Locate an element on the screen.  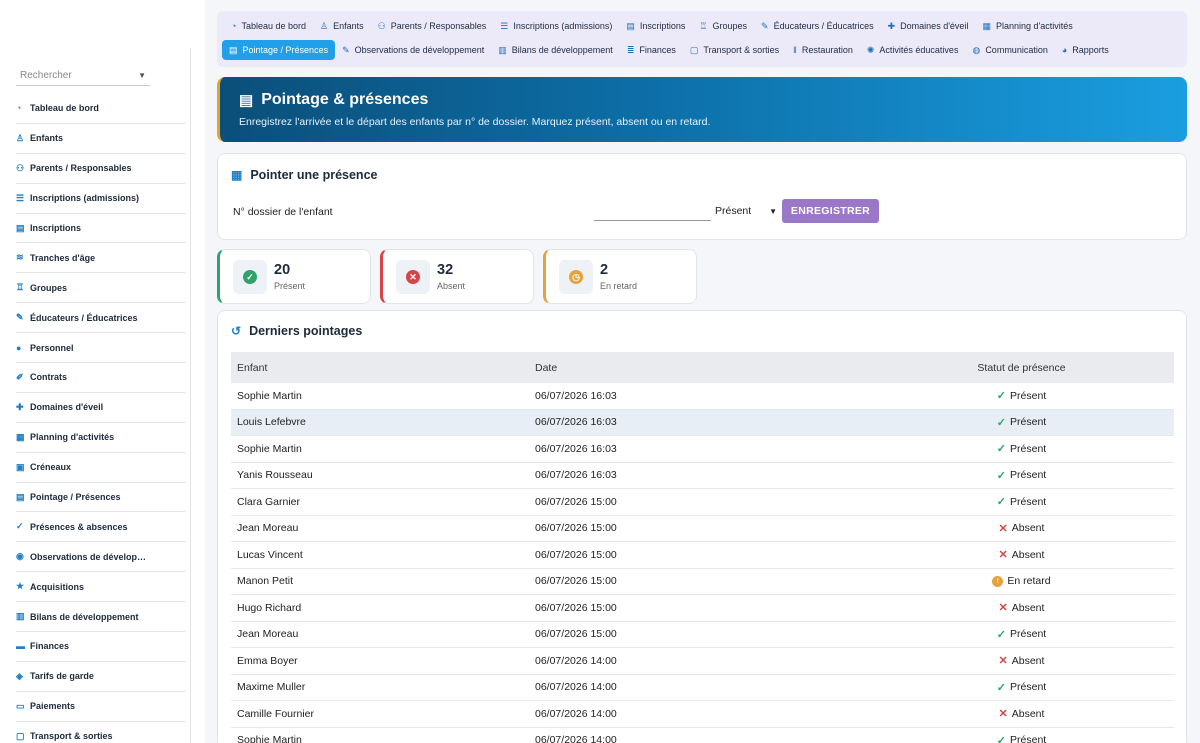
sidebar-item: ▣ Créneaux is located at coordinates (101, 468).